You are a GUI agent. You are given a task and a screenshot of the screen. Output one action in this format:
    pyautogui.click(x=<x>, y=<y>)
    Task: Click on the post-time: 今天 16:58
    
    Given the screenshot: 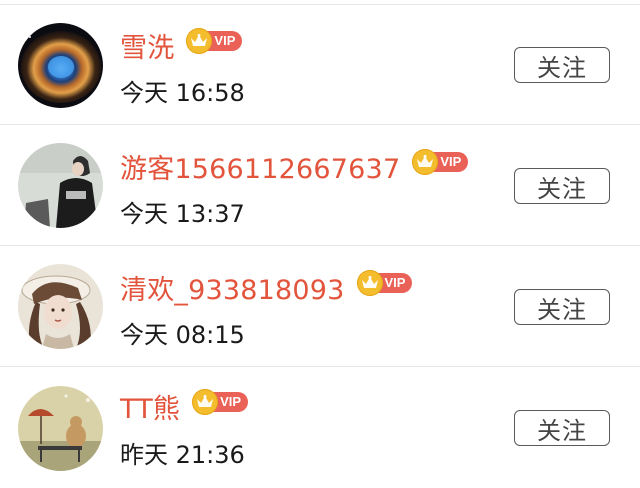 What is the action you would take?
    pyautogui.click(x=182, y=93)
    